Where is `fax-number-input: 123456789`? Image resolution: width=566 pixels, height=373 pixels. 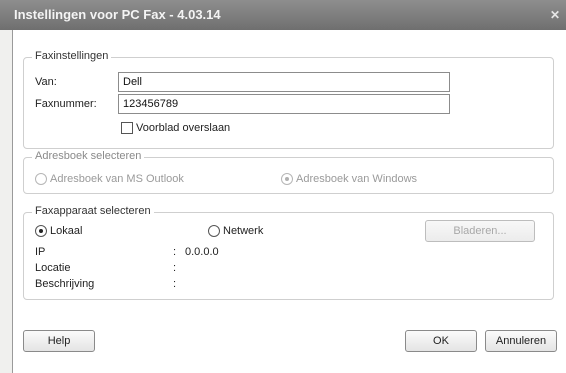 fax-number-input: 123456789 is located at coordinates (284, 104).